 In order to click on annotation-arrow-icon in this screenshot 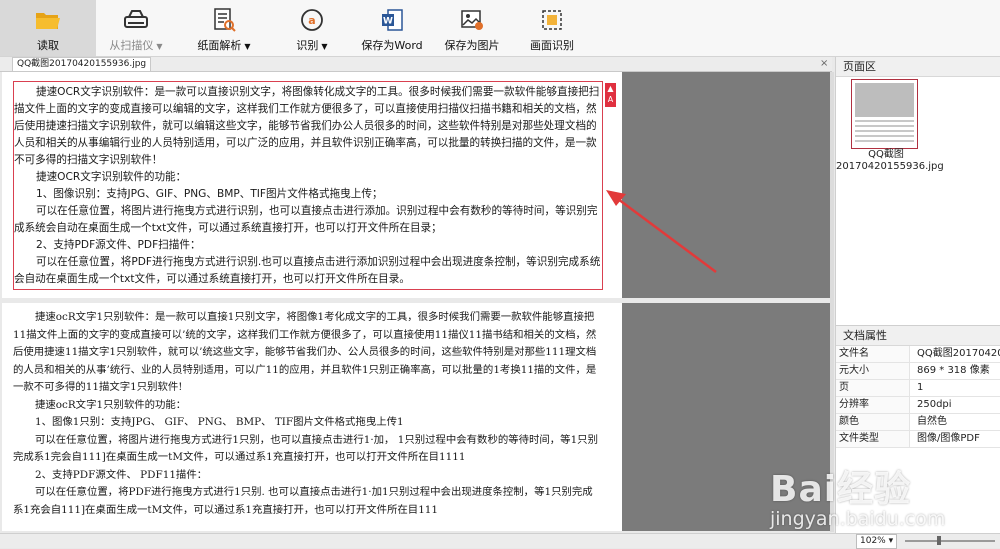, I will do `click(661, 232)`.